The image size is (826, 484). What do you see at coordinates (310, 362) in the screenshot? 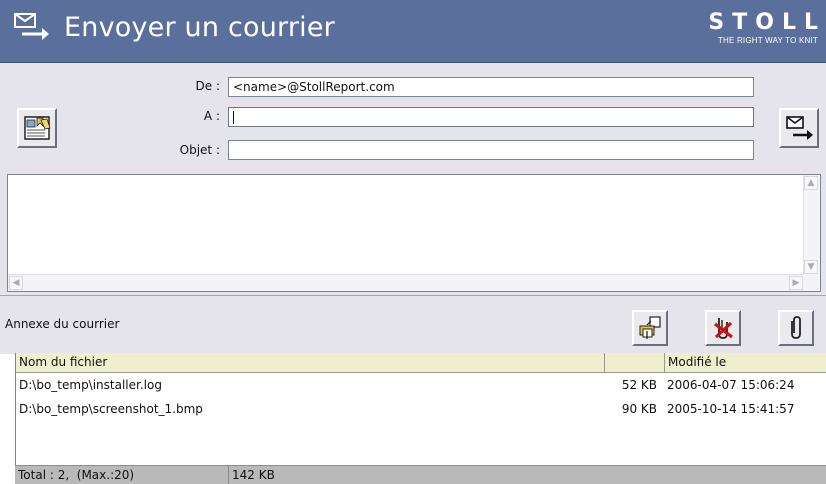
I see `column-filename: Nom du fichier` at bounding box center [310, 362].